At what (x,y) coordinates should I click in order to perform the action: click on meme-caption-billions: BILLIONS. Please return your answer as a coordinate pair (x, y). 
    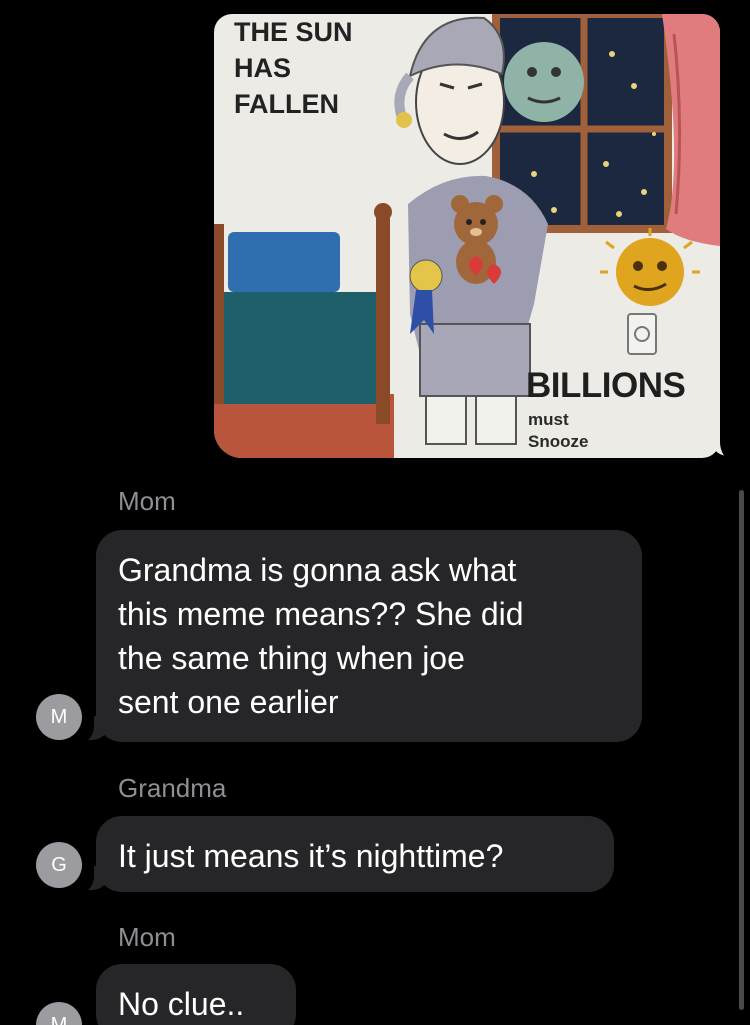
    Looking at the image, I should click on (606, 385).